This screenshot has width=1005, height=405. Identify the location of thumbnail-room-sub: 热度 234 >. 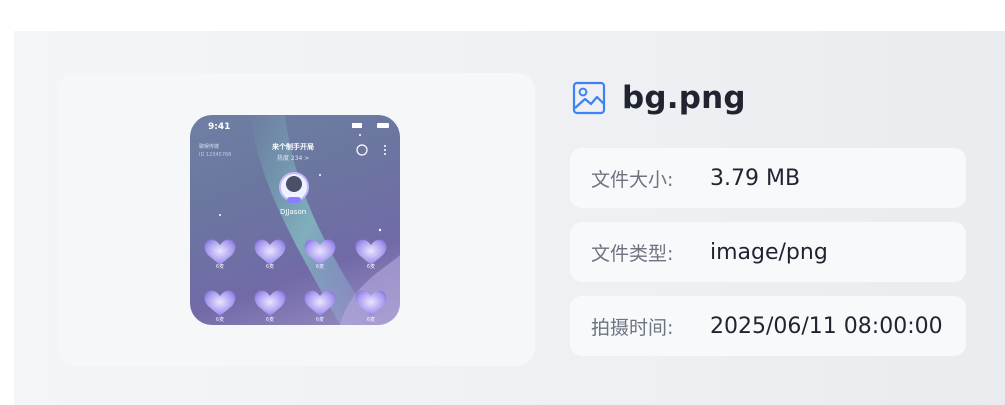
(293, 158).